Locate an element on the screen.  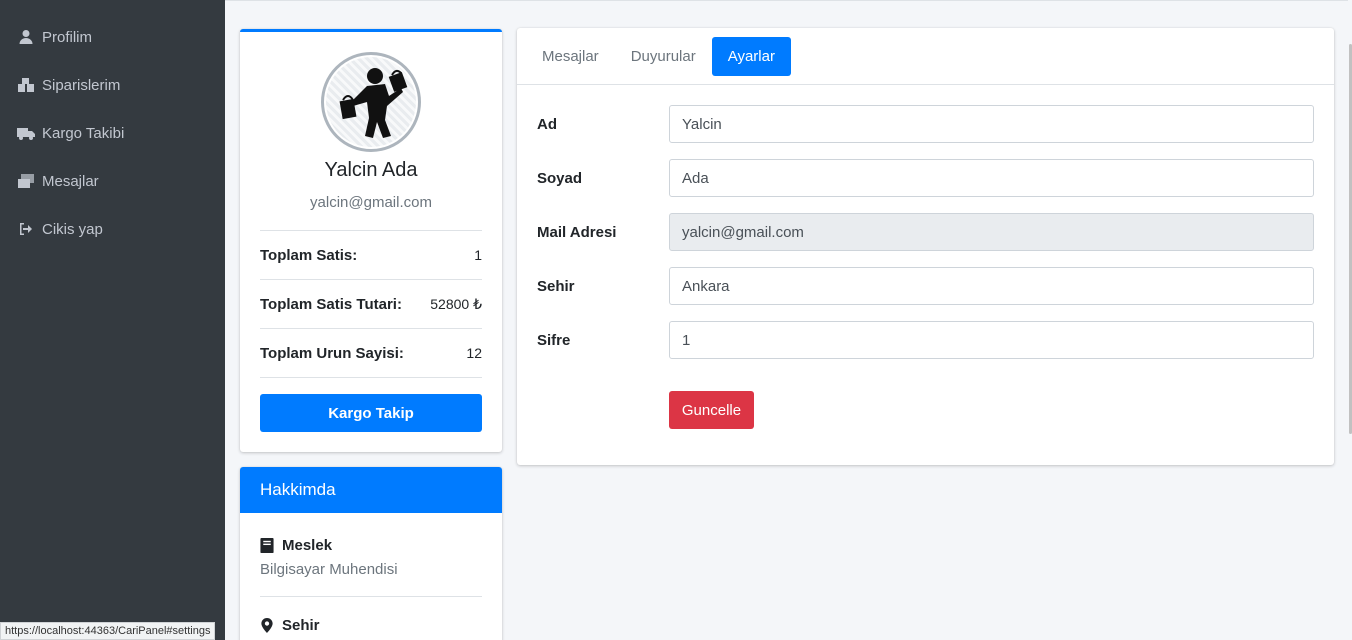
form-row-ad: Ad is located at coordinates (925, 124).